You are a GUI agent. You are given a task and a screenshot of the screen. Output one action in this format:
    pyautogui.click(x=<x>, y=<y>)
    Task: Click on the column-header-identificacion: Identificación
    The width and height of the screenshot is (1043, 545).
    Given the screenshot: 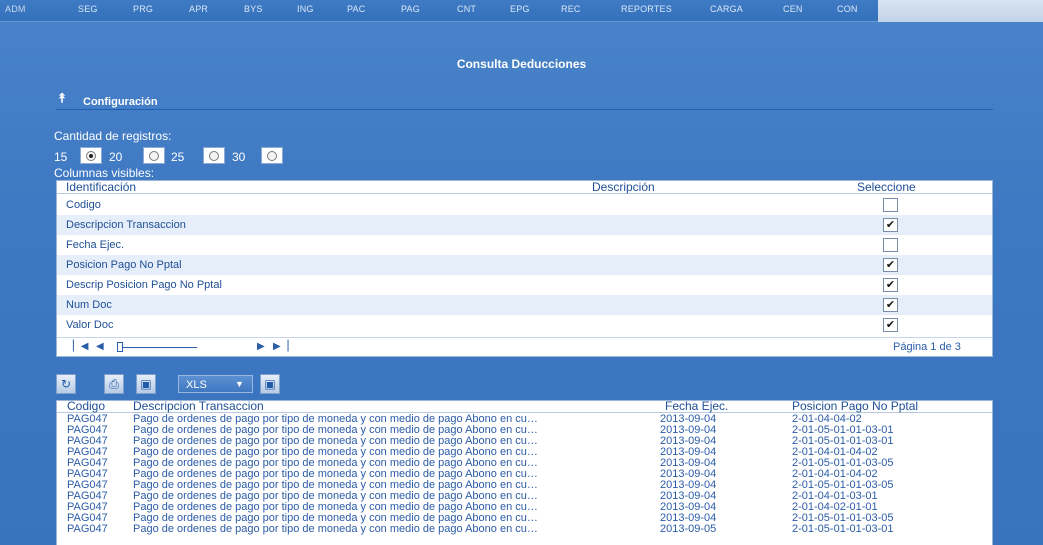 What is the action you would take?
    pyautogui.click(x=101, y=187)
    